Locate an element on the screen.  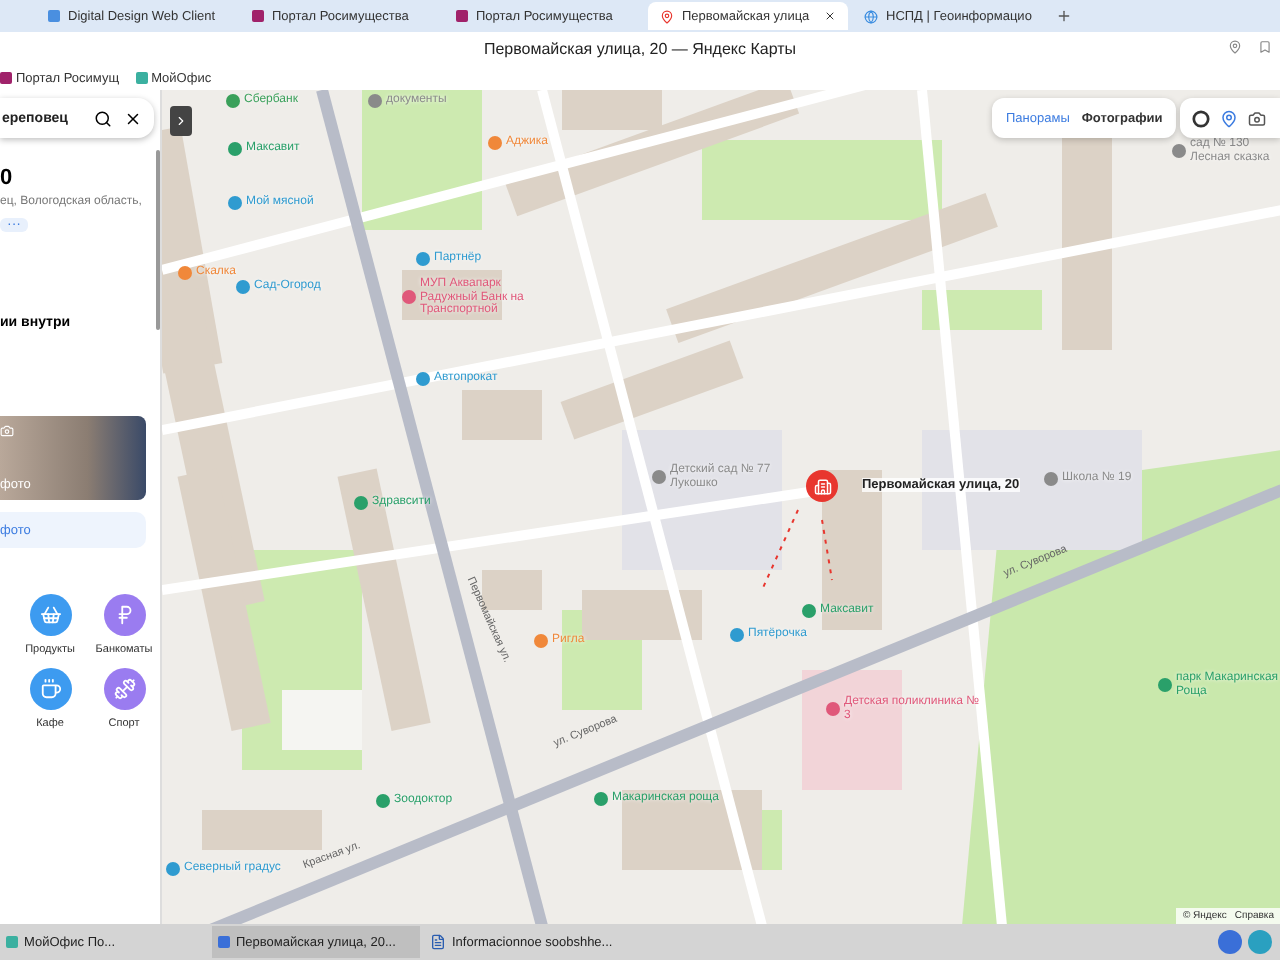
globe-icon is located at coordinates (871, 16).